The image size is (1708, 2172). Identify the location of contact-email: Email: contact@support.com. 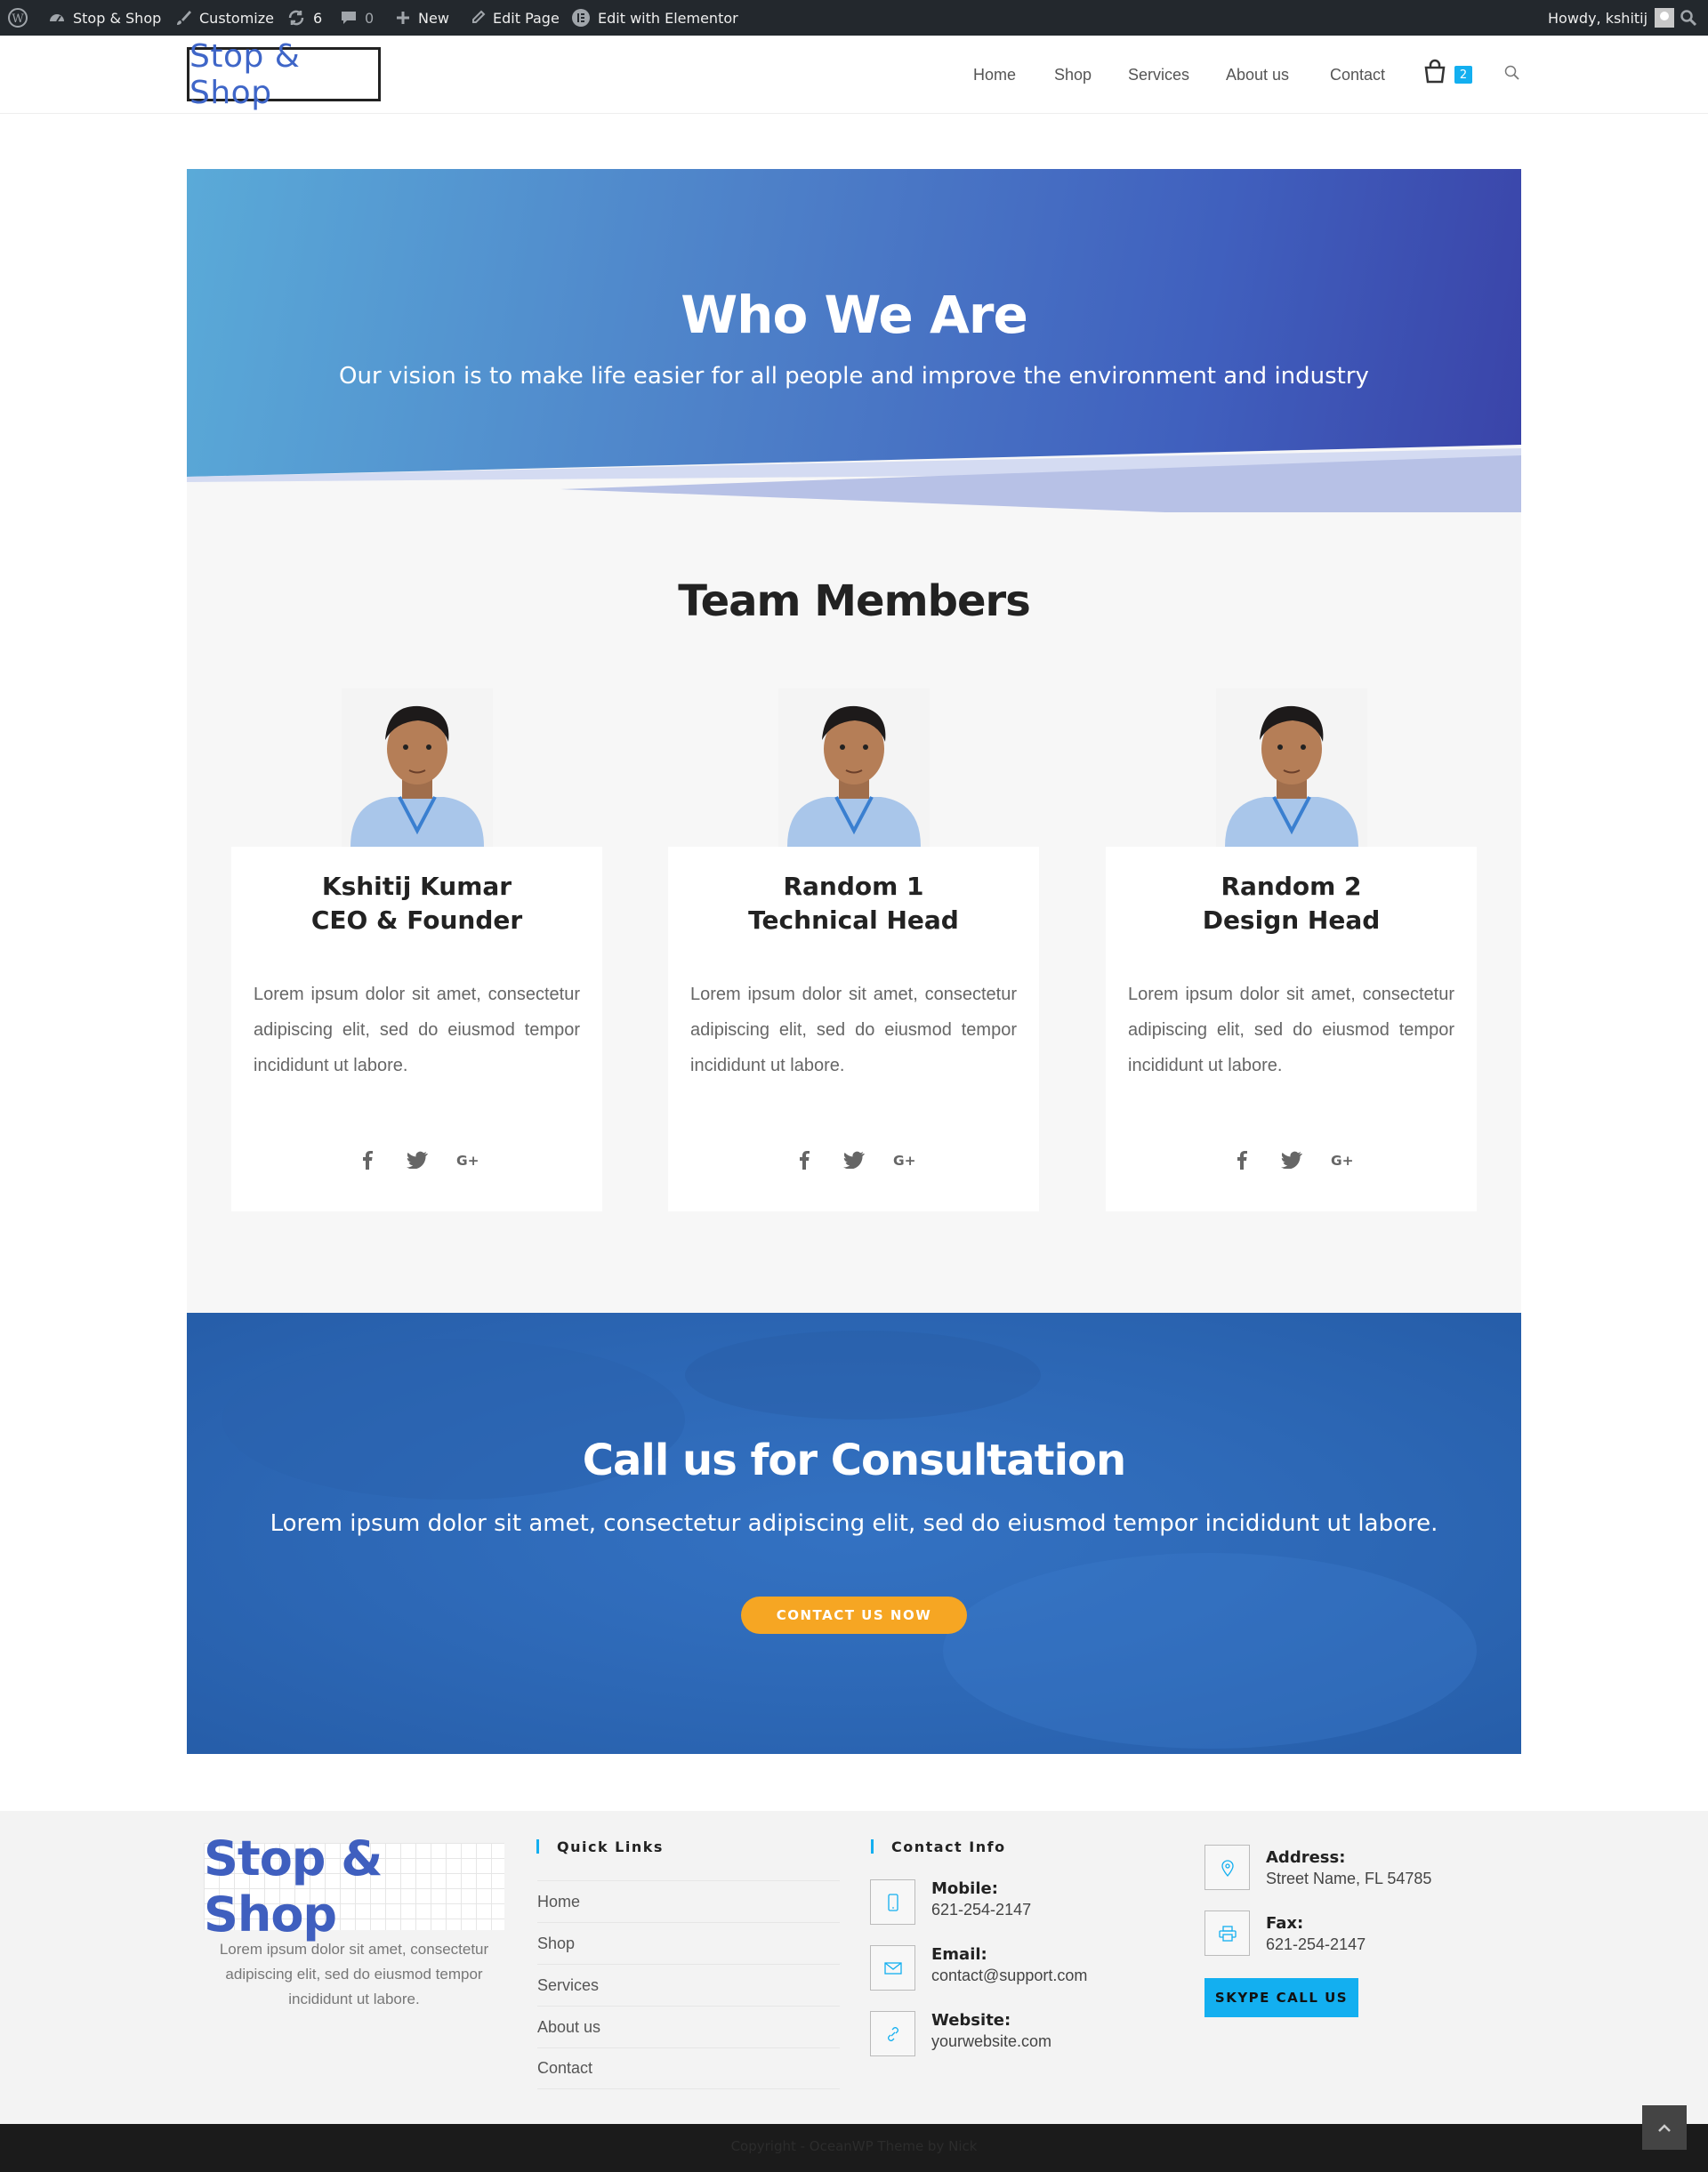
(994, 1969).